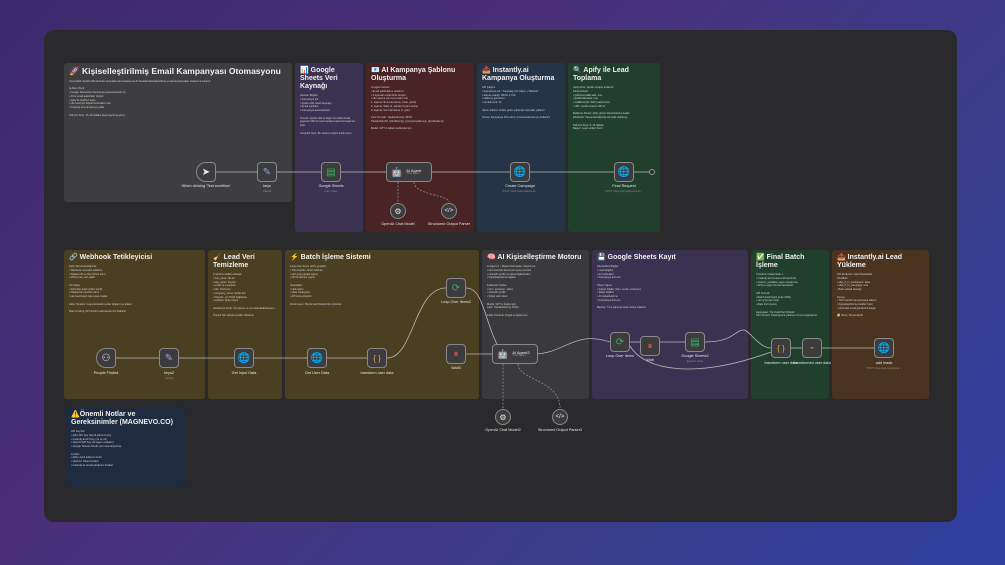  I want to click on loop-over-items2-node: ⟳, so click(456, 288).